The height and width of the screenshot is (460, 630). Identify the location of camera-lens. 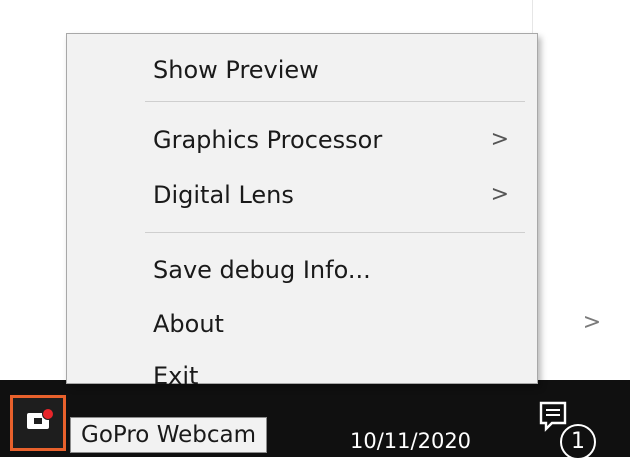
(38, 421).